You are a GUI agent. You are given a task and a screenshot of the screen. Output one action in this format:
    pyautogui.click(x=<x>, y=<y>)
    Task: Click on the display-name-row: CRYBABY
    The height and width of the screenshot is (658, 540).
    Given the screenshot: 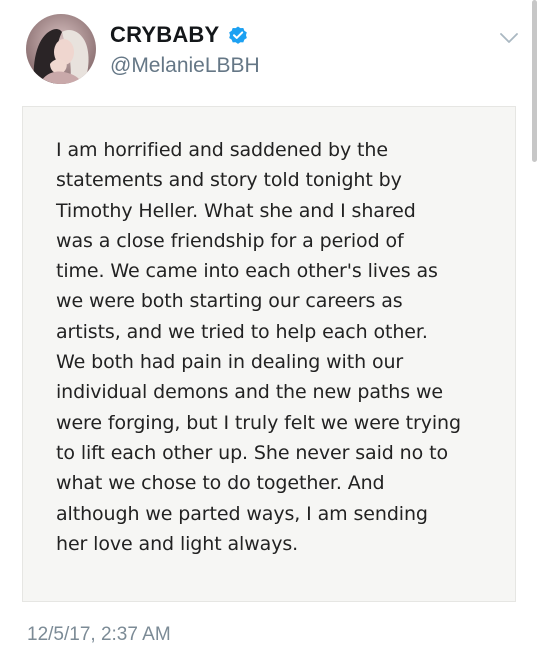 What is the action you would take?
    pyautogui.click(x=179, y=35)
    